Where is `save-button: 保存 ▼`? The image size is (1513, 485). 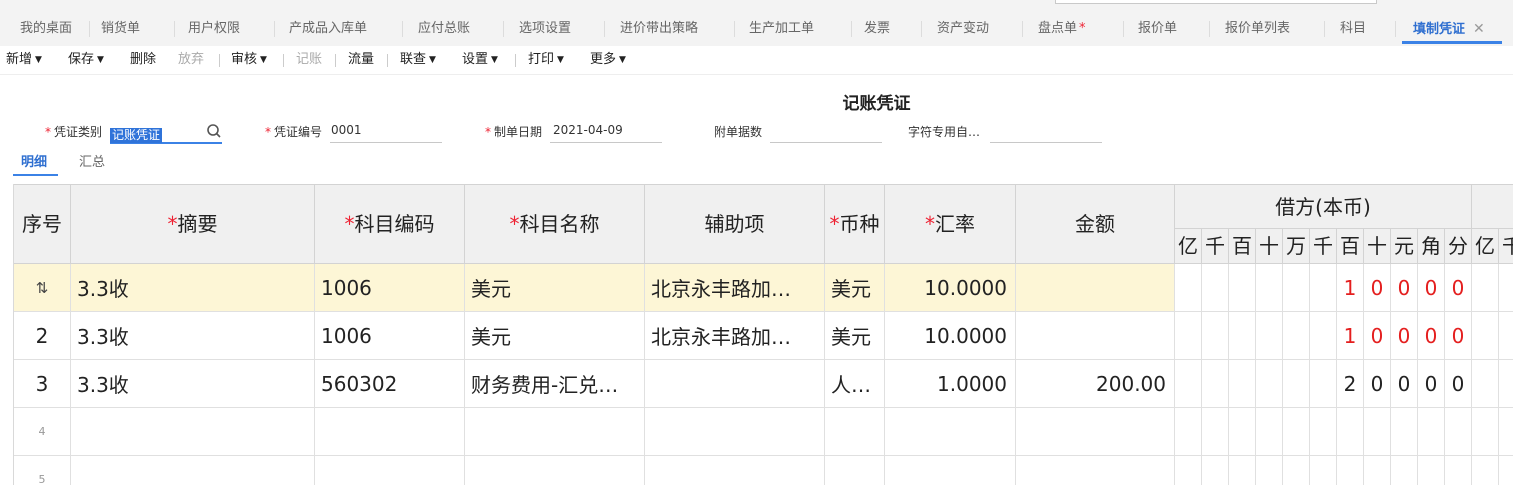 save-button: 保存 ▼ is located at coordinates (86, 60).